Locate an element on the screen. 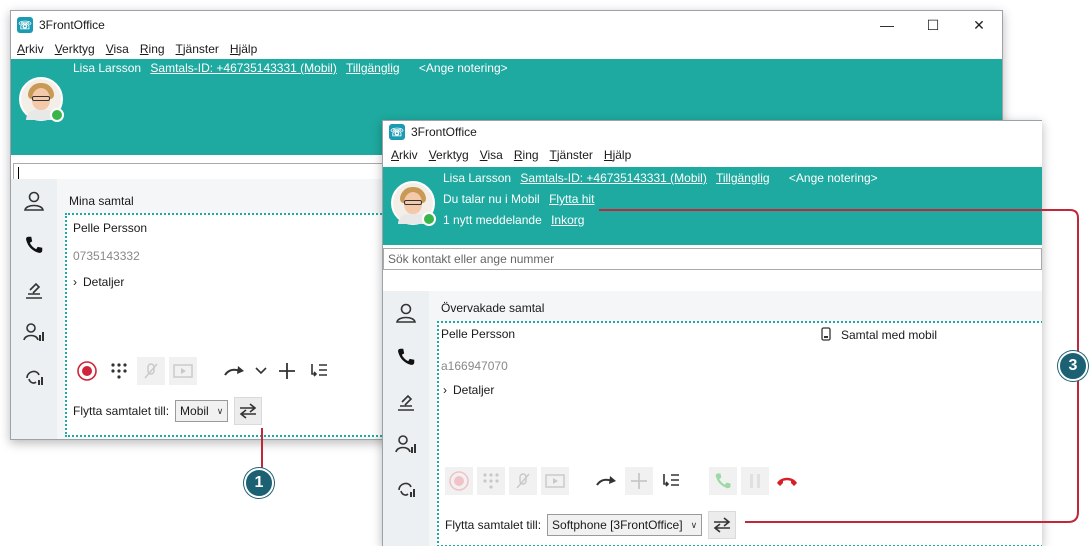 The height and width of the screenshot is (546, 1089). window-controls: — ☐ ✕ is located at coordinates (933, 25).